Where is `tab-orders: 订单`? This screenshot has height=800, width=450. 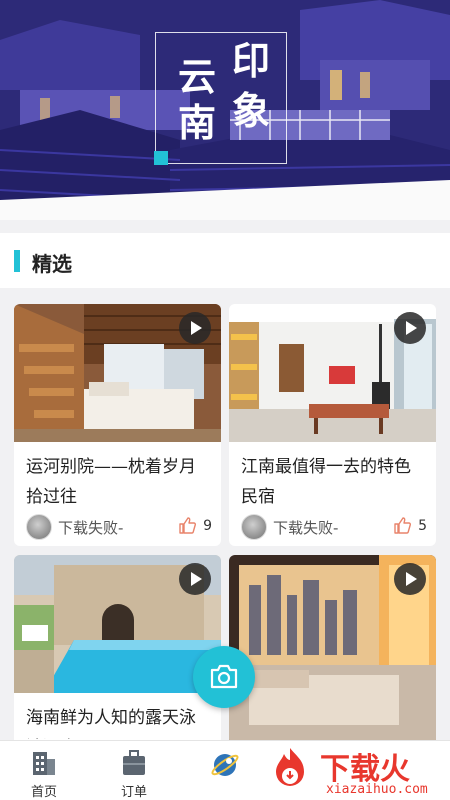
tab-orders: 订单 is located at coordinates (134, 773).